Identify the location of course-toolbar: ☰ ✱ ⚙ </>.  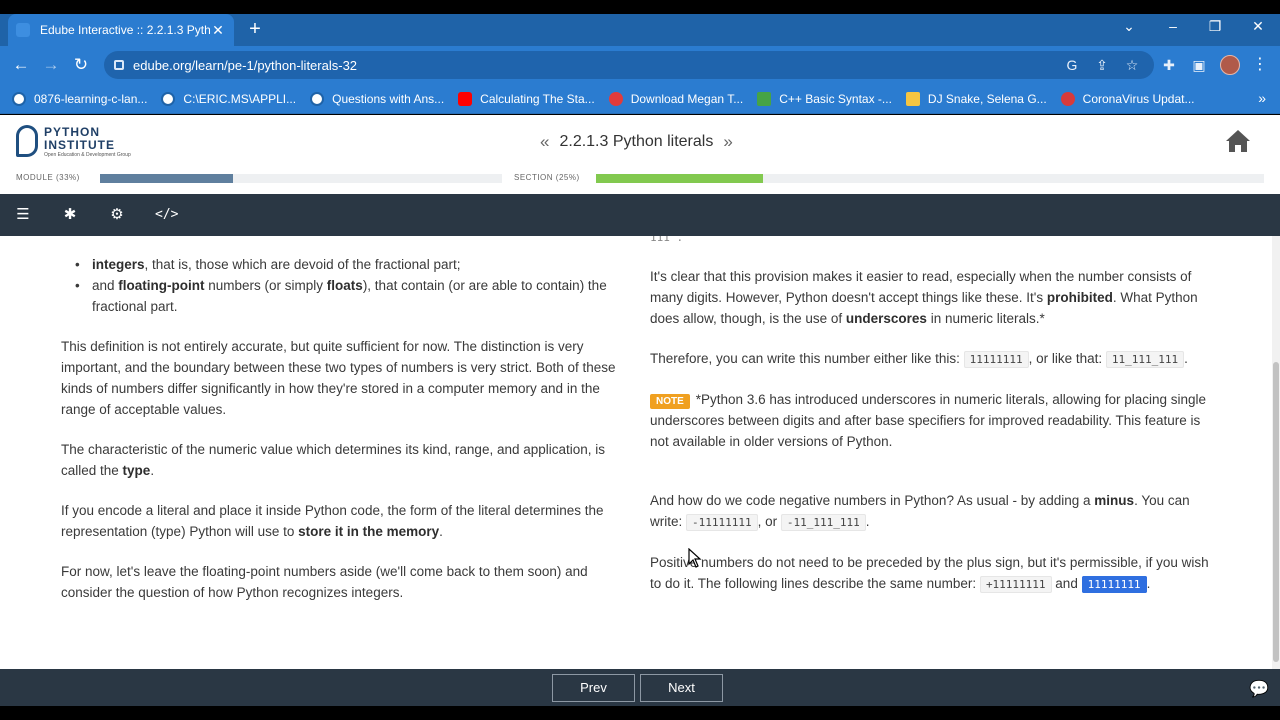
(640, 215).